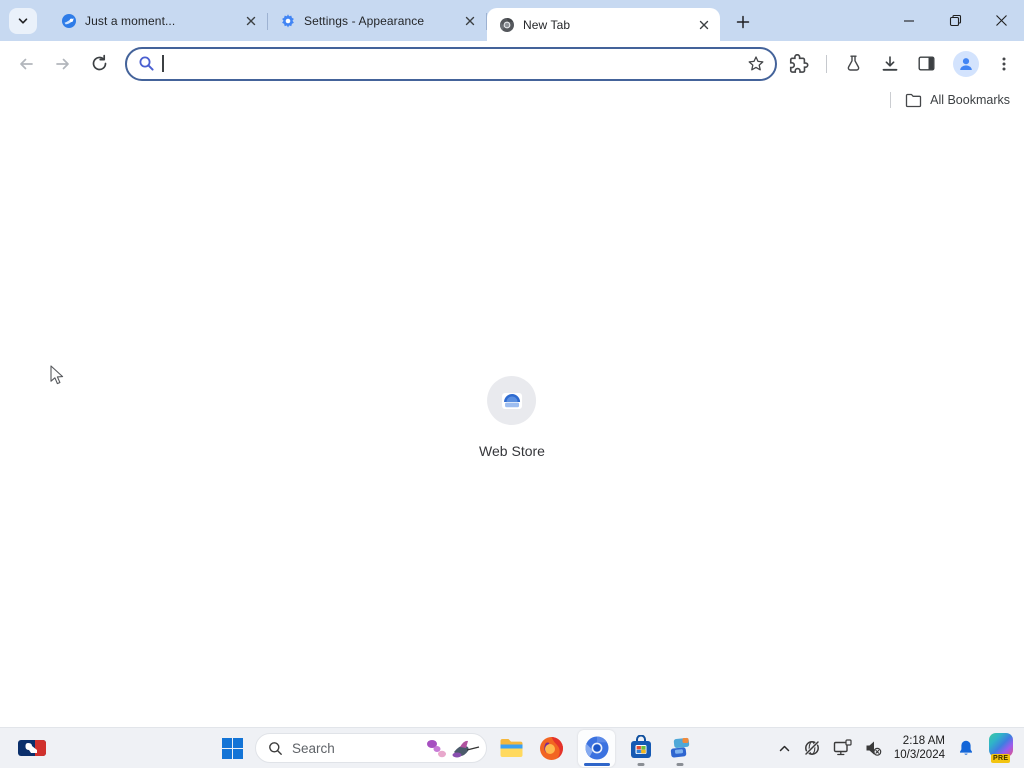 This screenshot has height=768, width=1024. I want to click on kebab-menu-icon, so click(1004, 63).